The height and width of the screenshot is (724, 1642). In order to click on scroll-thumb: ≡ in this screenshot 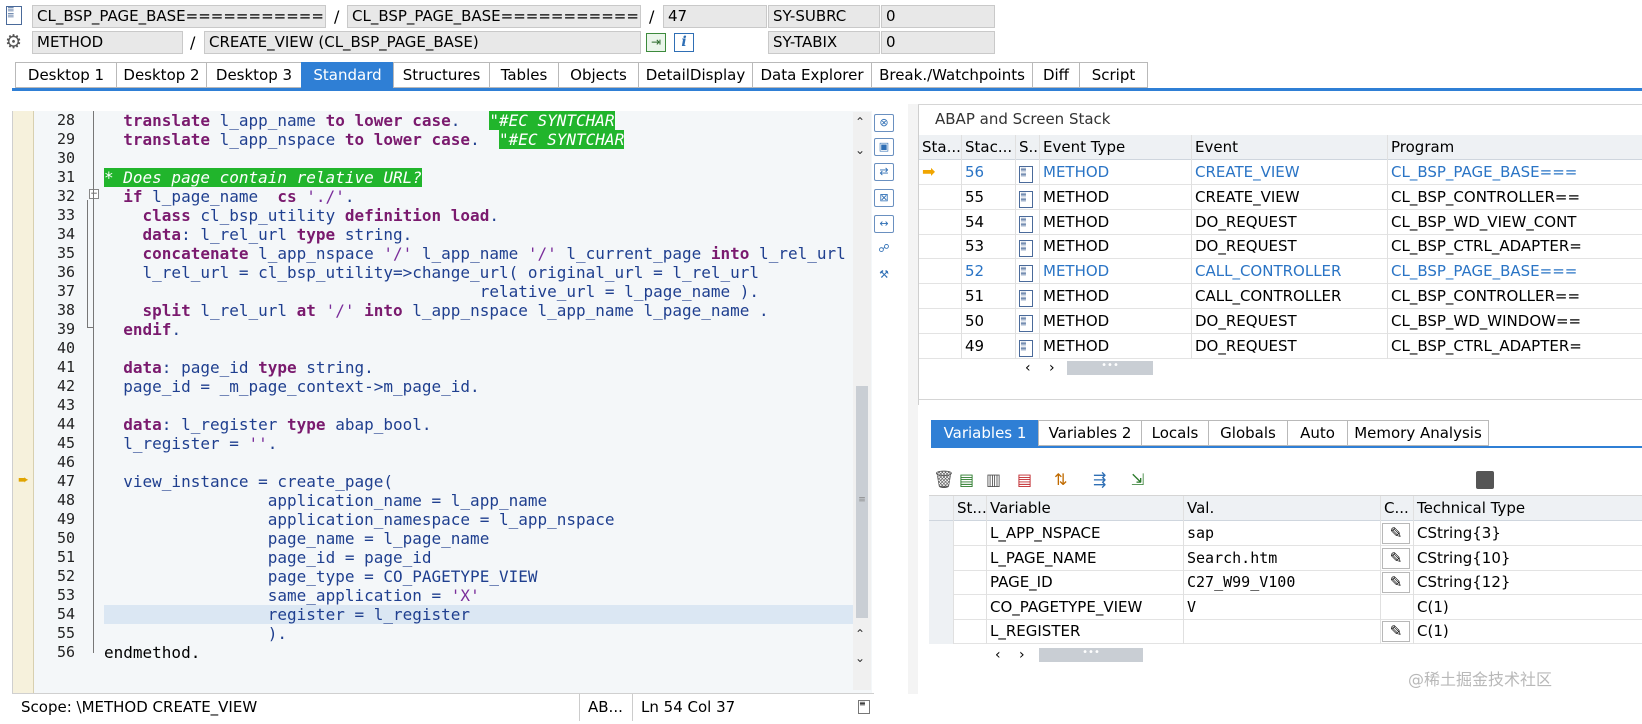, I will do `click(862, 502)`.